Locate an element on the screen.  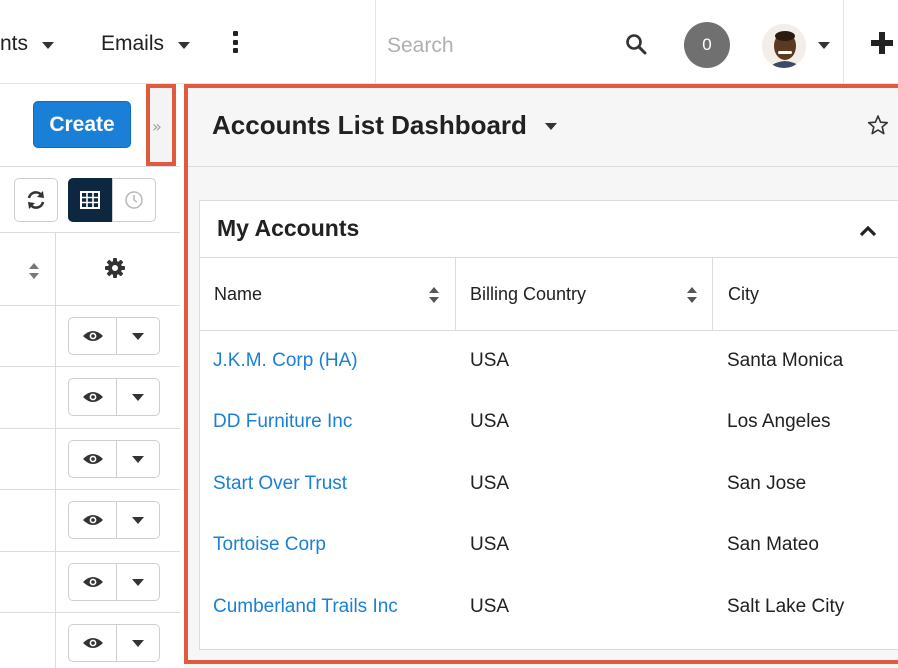
star-icon is located at coordinates (878, 125).